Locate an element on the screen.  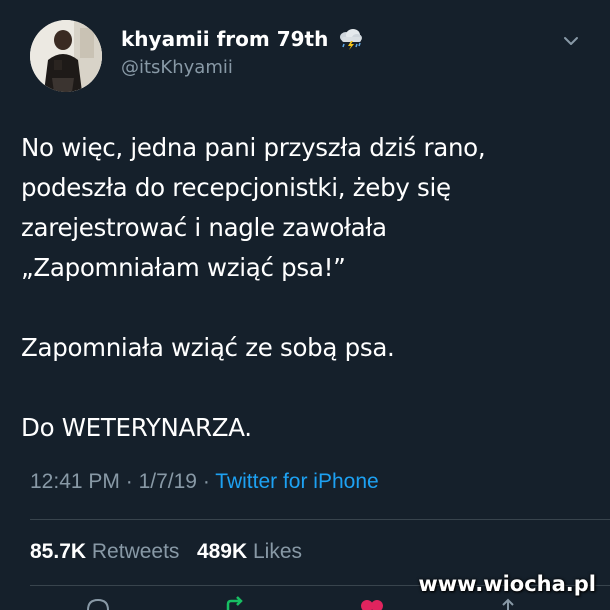
tweet-date: 1/7/19 is located at coordinates (168, 481).